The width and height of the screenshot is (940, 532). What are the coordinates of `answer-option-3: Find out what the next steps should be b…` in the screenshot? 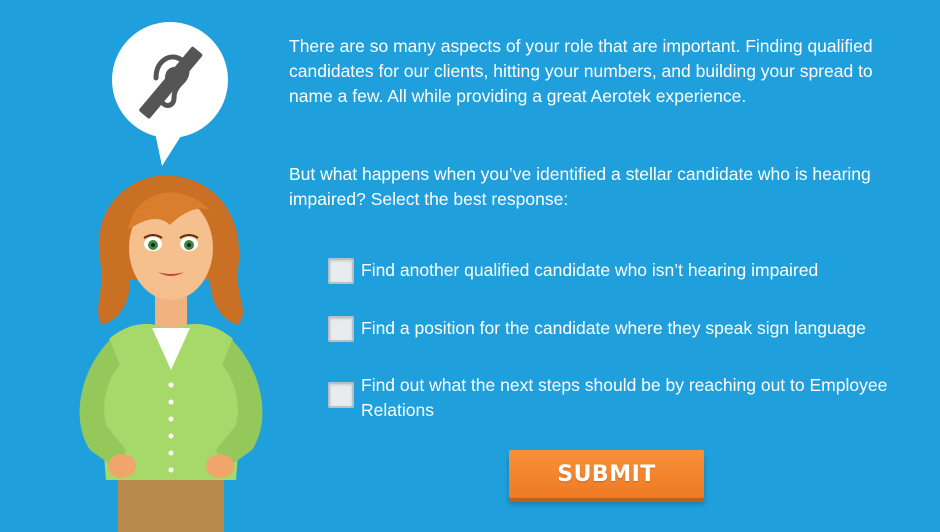 It's located at (608, 398).